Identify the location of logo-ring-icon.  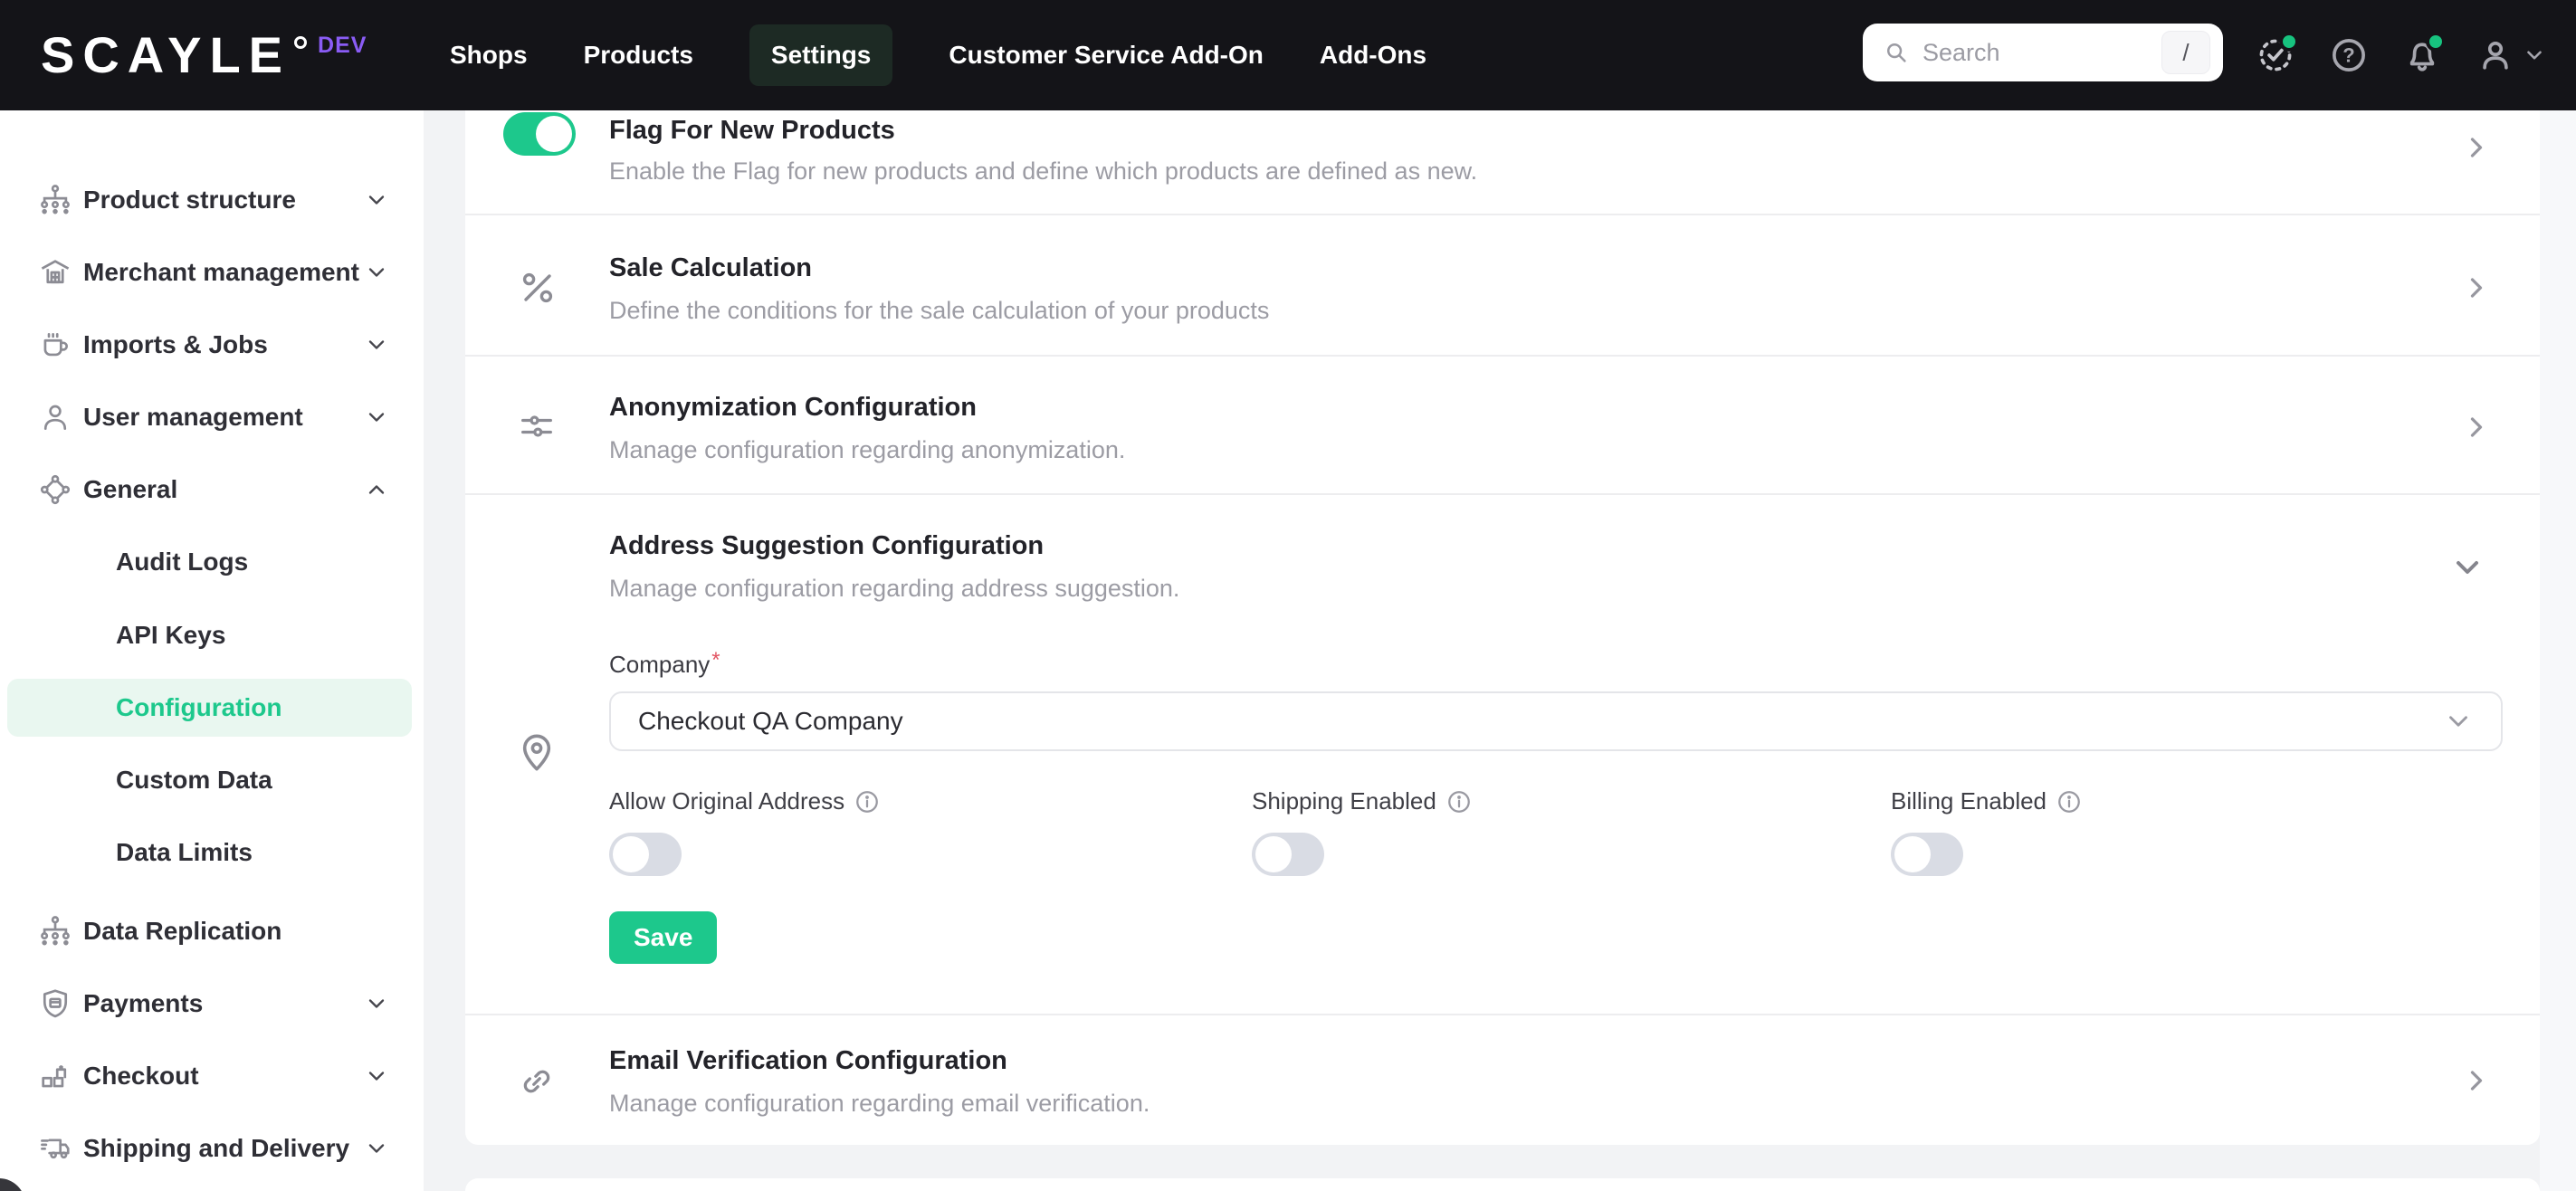
(301, 43).